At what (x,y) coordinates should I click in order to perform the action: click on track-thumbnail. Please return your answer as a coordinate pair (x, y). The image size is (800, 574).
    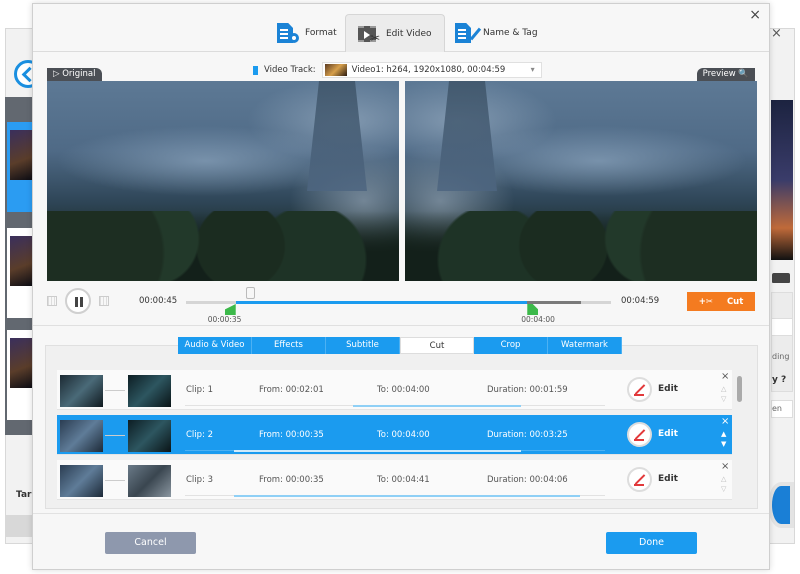
    Looking at the image, I should click on (335, 70).